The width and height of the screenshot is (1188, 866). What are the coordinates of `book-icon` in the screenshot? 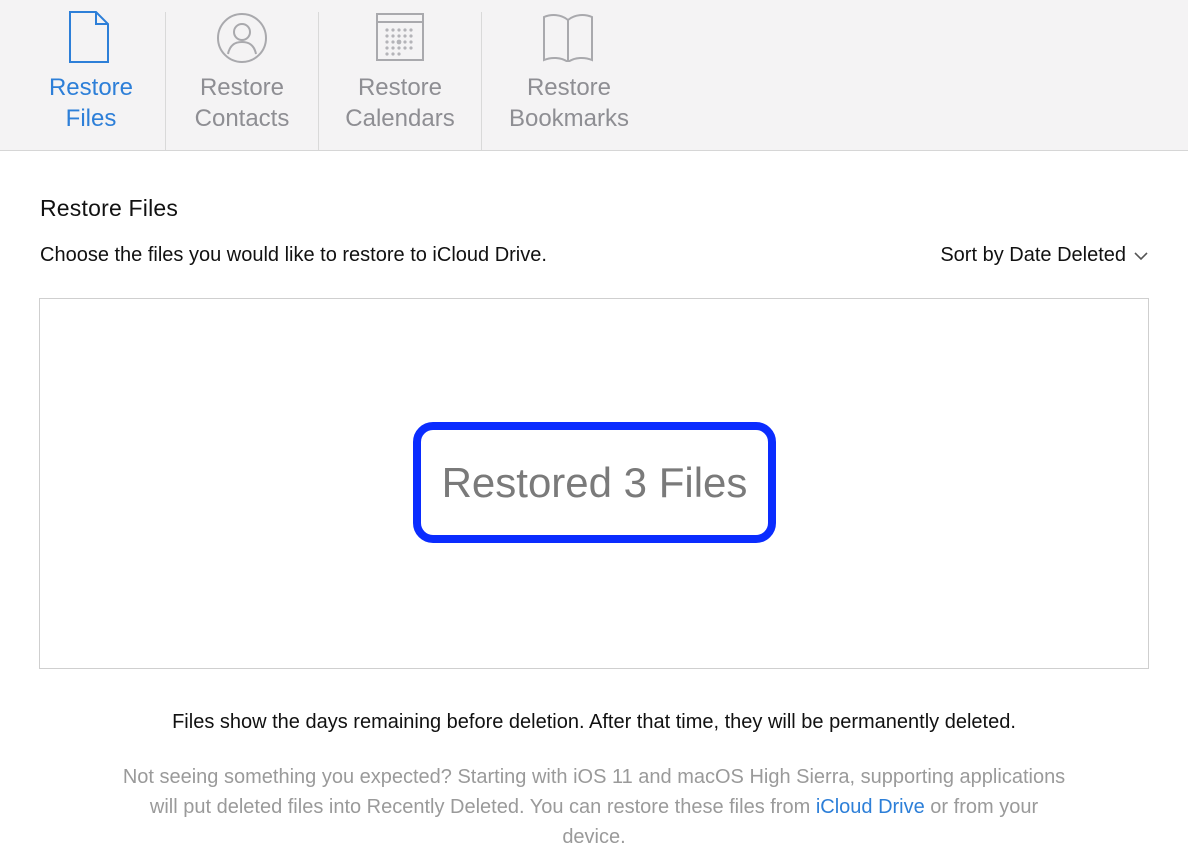 It's located at (568, 39).